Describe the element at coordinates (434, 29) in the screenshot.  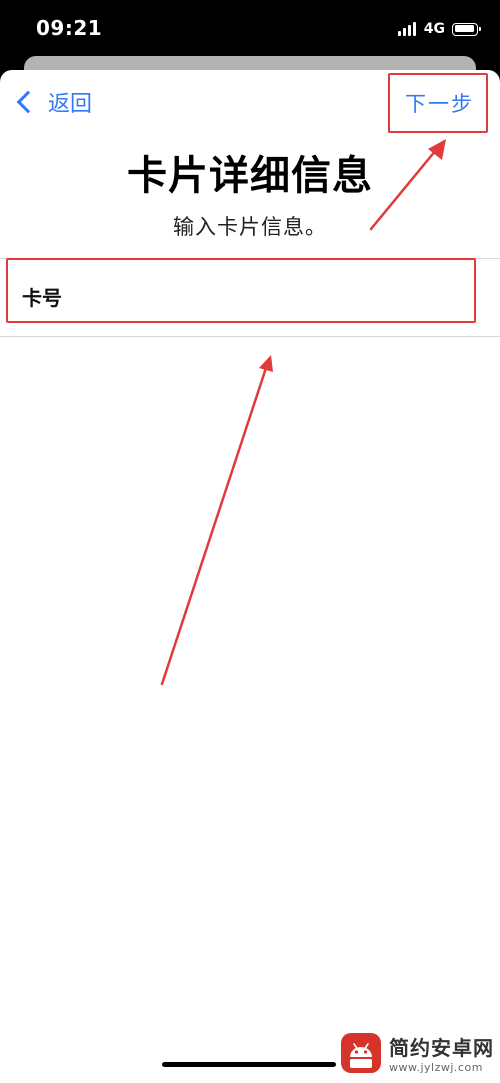
I see `network-label: 4G` at that location.